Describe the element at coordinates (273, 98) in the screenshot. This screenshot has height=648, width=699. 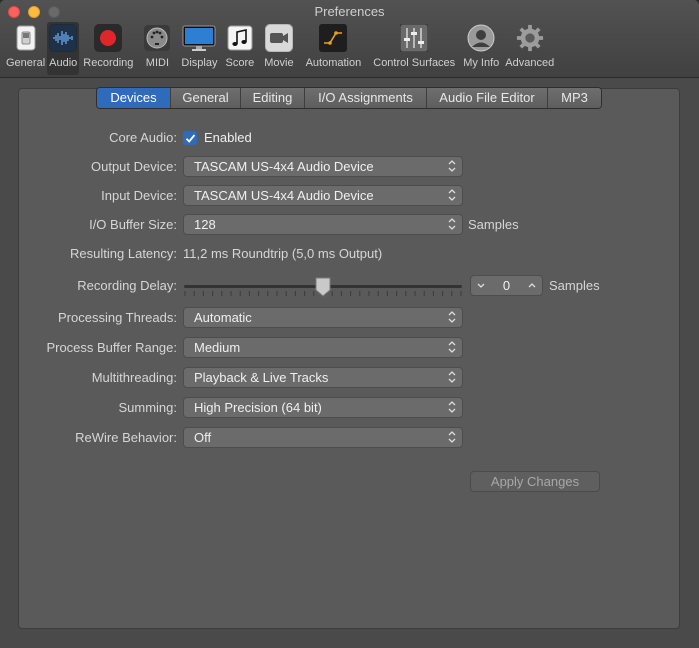
I see `tab-editing: Editing` at that location.